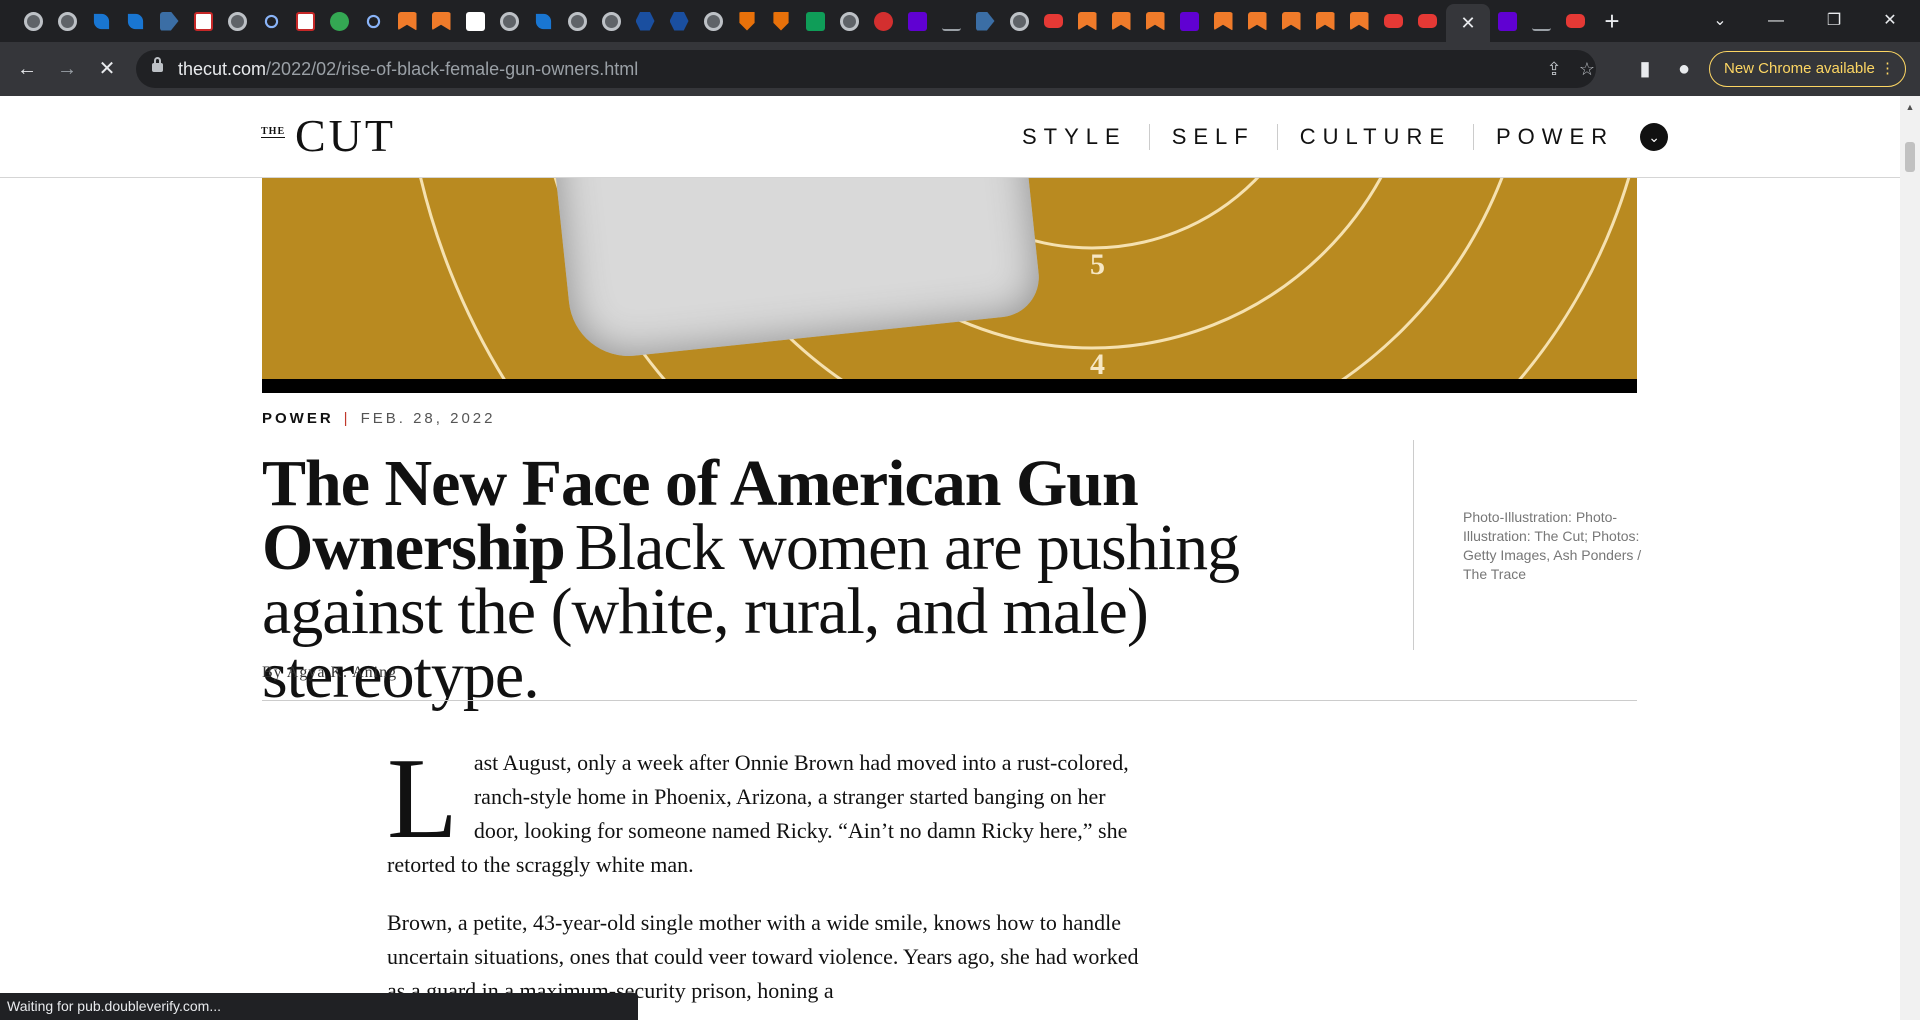 The width and height of the screenshot is (1920, 1020). I want to click on active-tab: ✕, so click(1468, 23).